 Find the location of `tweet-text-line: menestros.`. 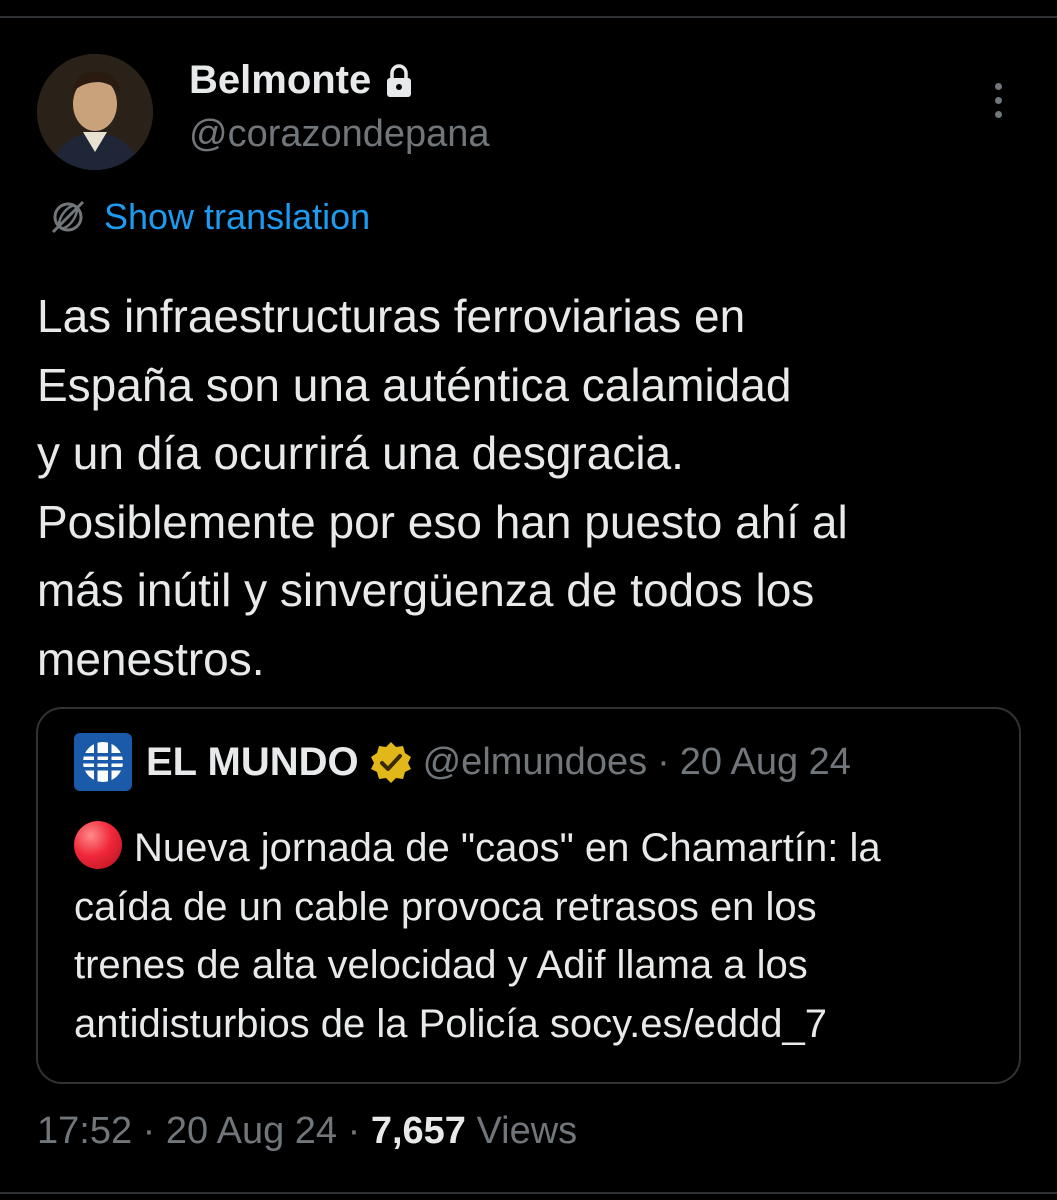

tweet-text-line: menestros. is located at coordinates (151, 658).